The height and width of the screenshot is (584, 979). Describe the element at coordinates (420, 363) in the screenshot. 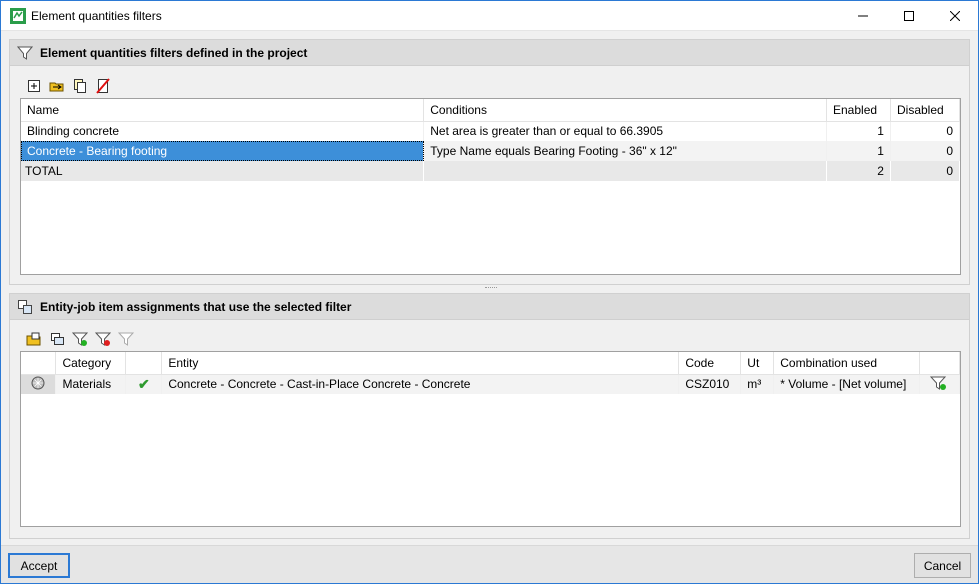

I see `column-header-entity: Entity` at that location.